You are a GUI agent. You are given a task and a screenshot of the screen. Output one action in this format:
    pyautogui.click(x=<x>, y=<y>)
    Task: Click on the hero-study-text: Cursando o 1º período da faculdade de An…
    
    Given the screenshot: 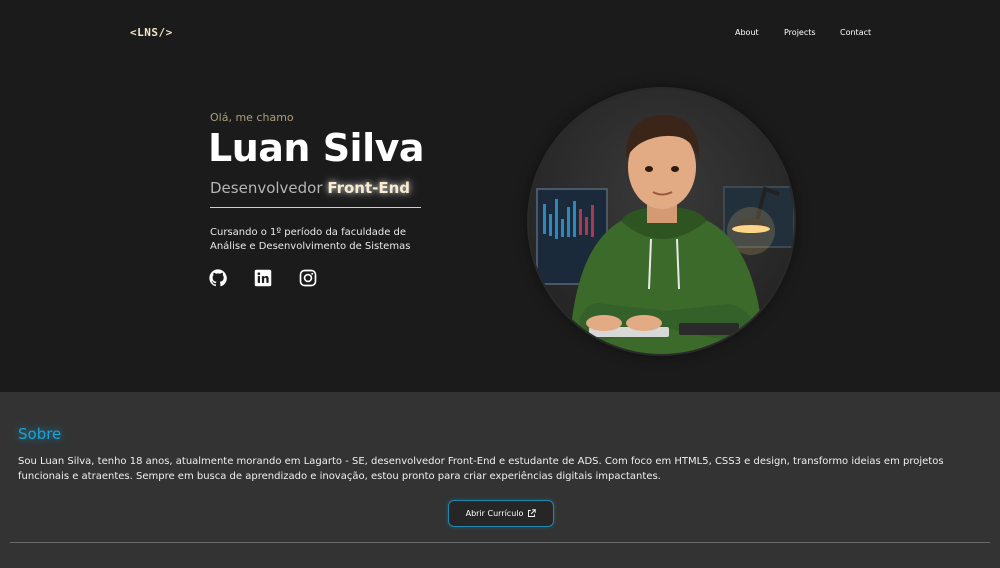 What is the action you would take?
    pyautogui.click(x=325, y=240)
    